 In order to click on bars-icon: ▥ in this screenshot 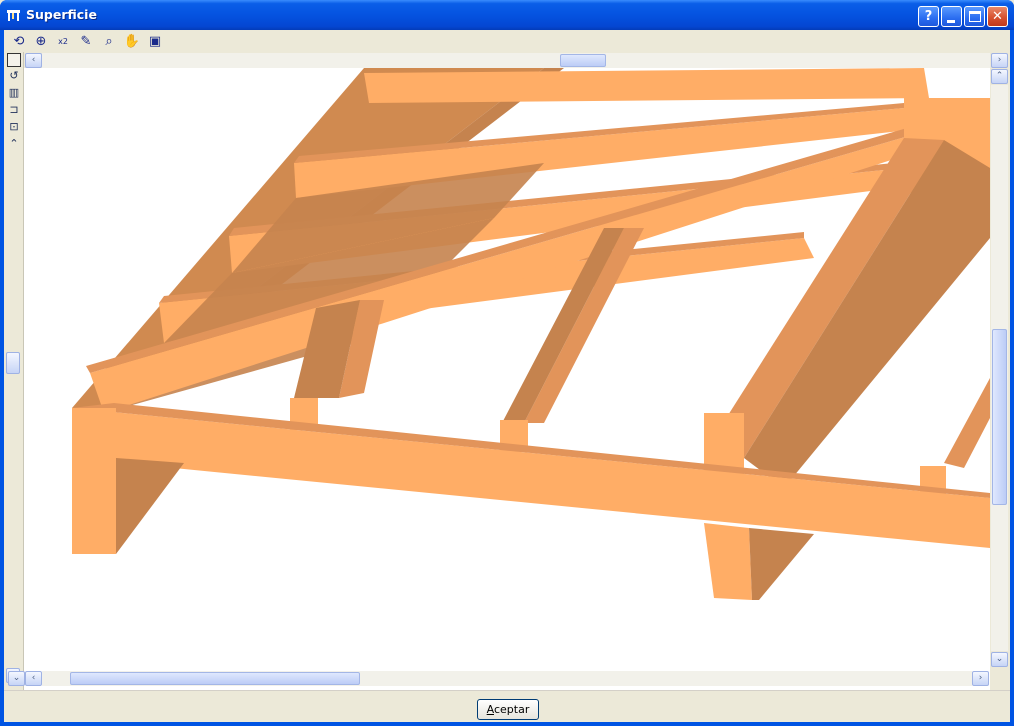, I will do `click(14, 93)`.